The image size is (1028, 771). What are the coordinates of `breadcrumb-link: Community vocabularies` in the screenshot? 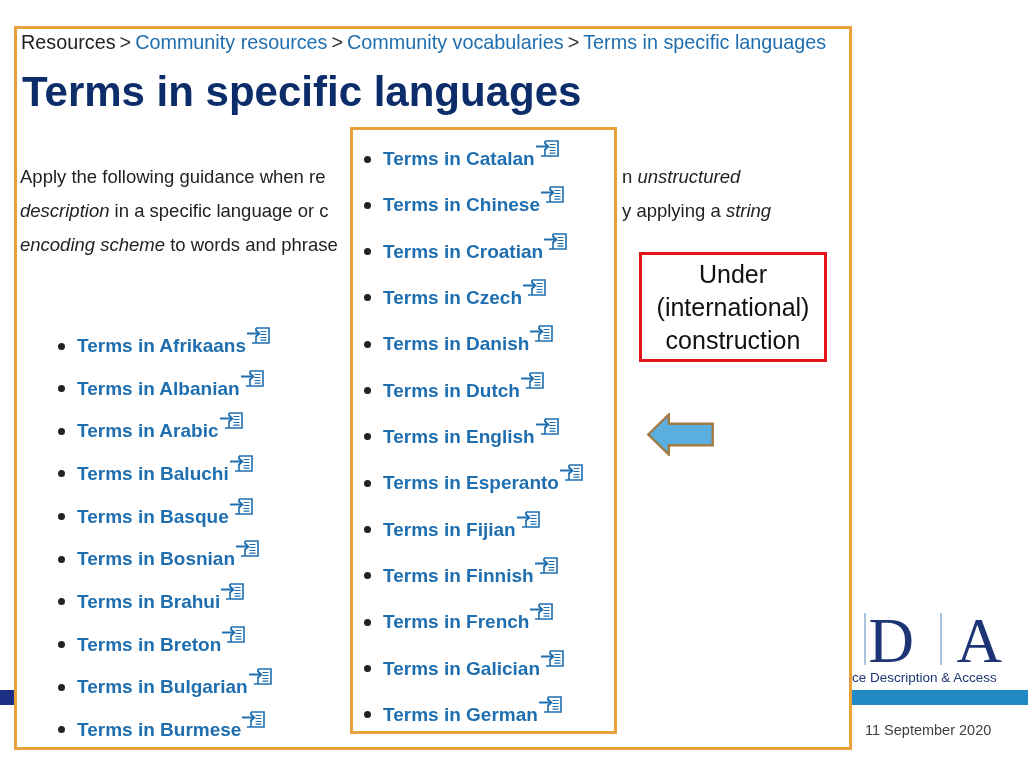 It's located at (455, 42).